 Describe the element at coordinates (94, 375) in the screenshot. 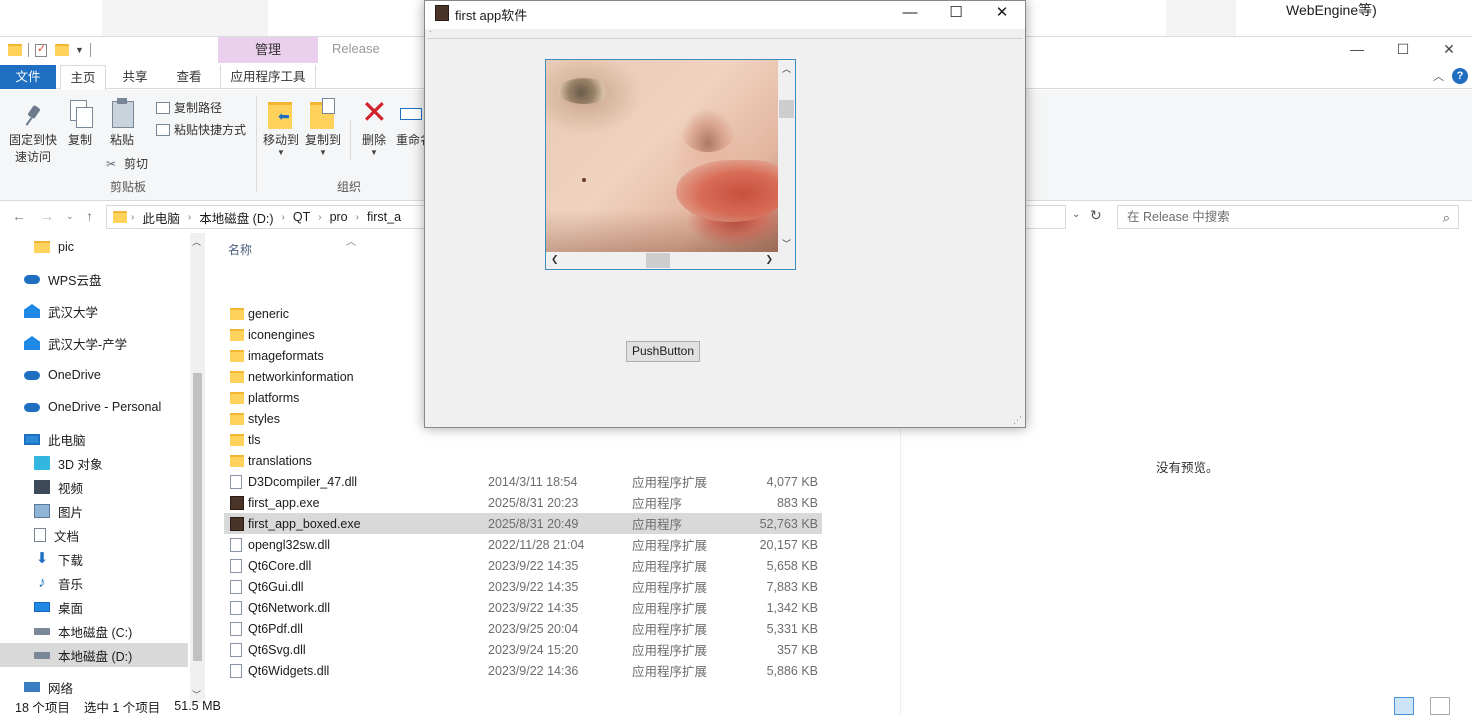

I see `nav-item: OneDrive` at that location.